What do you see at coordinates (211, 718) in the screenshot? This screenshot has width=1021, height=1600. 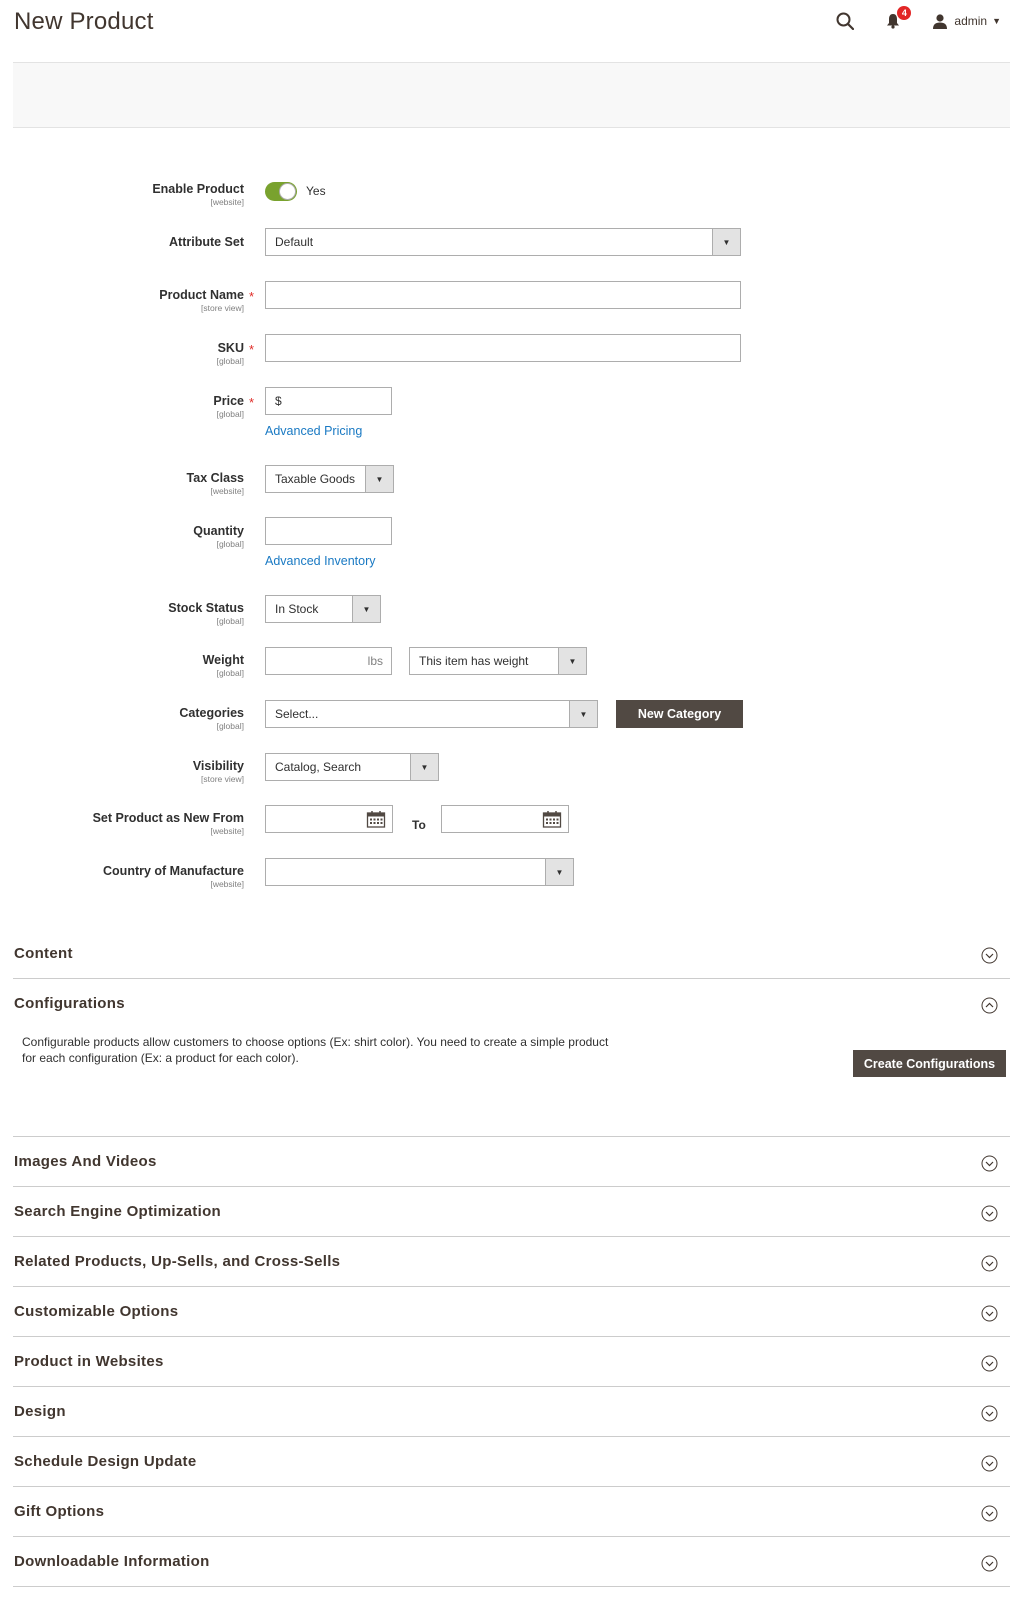 I see `categories-label: Categories [global]` at bounding box center [211, 718].